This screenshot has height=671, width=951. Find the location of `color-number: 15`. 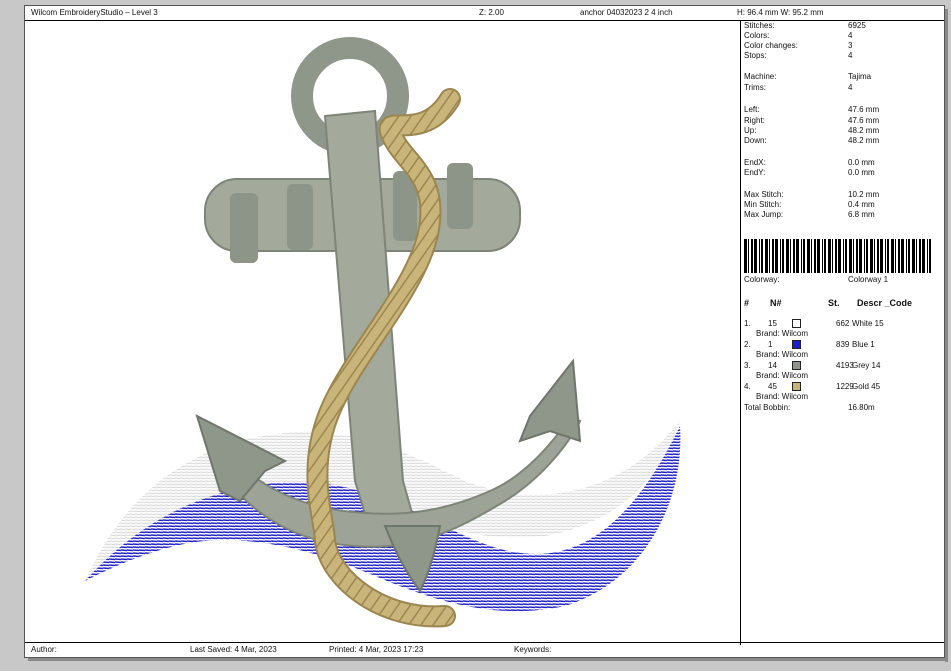

color-number: 15 is located at coordinates (772, 323).